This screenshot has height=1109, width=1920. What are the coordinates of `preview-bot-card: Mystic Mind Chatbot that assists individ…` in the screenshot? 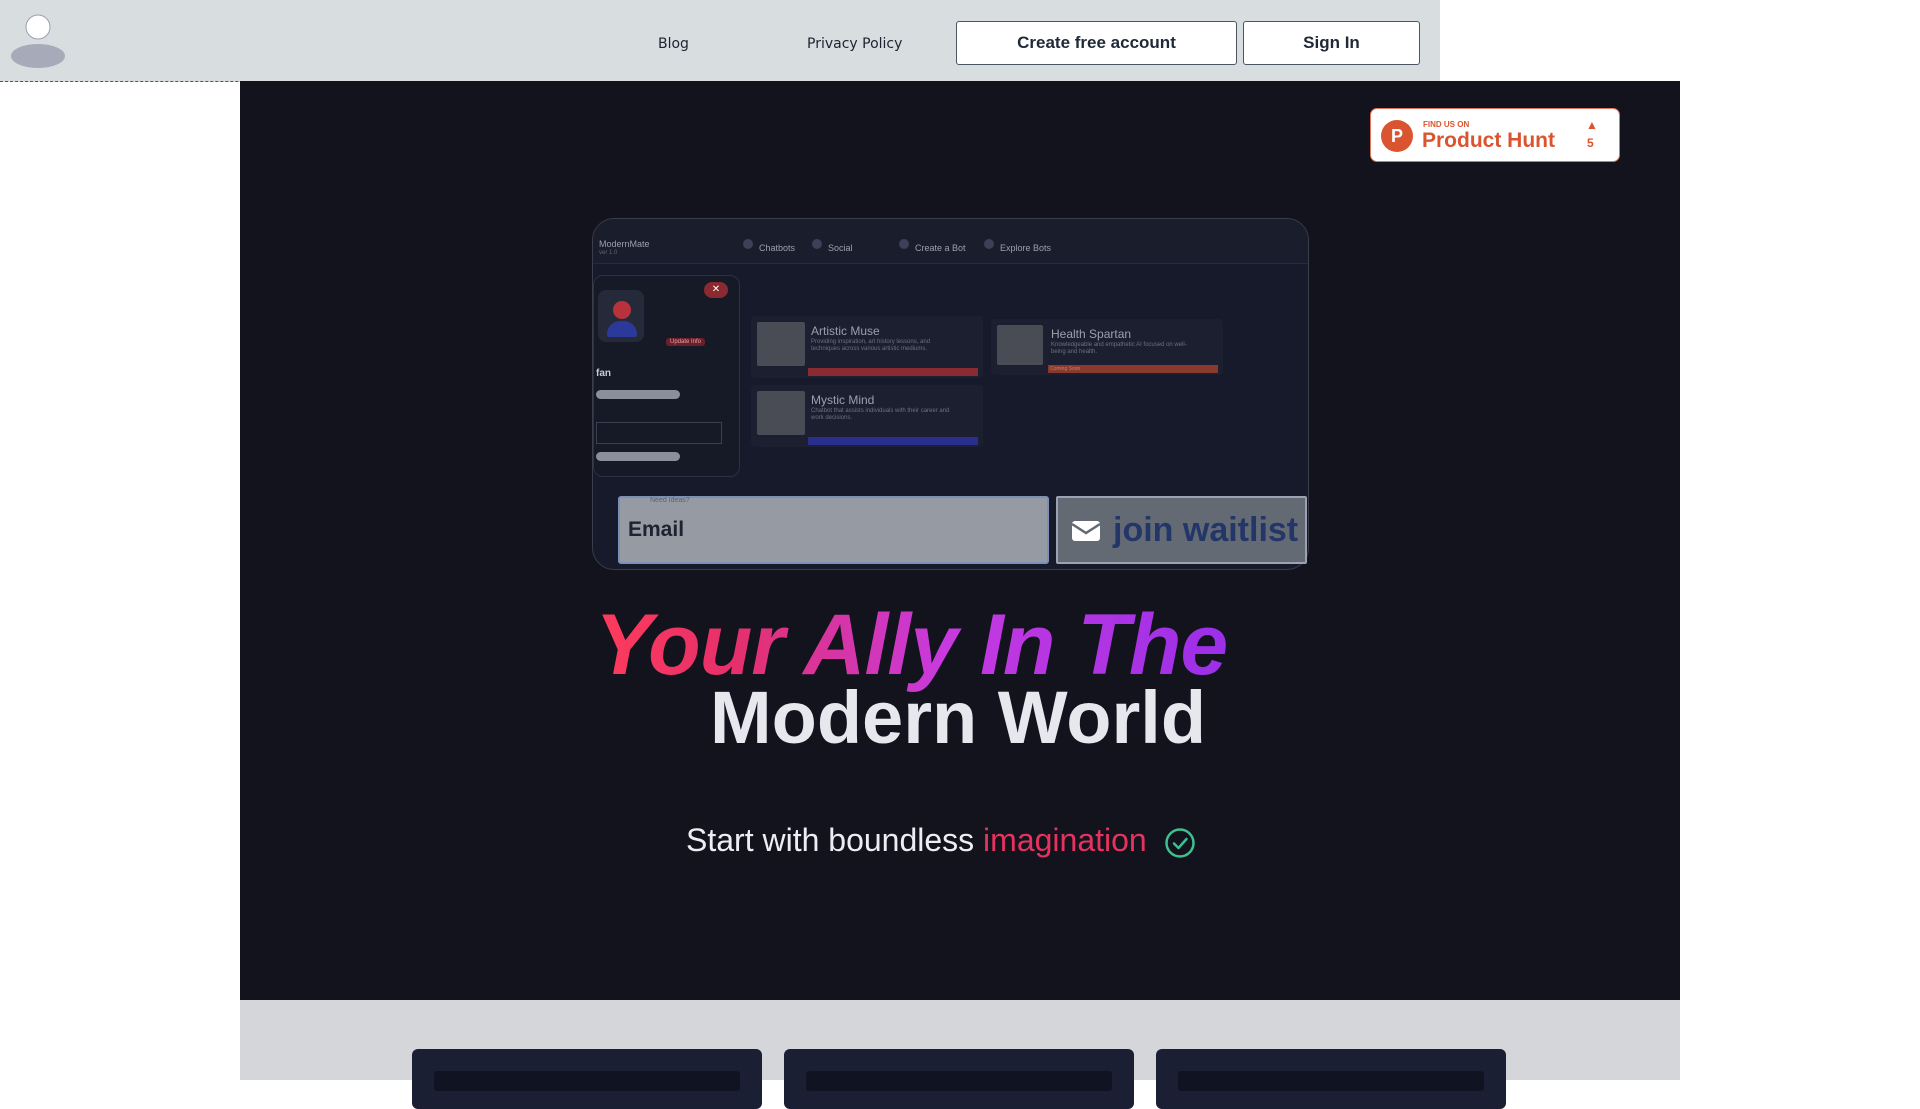 It's located at (867, 416).